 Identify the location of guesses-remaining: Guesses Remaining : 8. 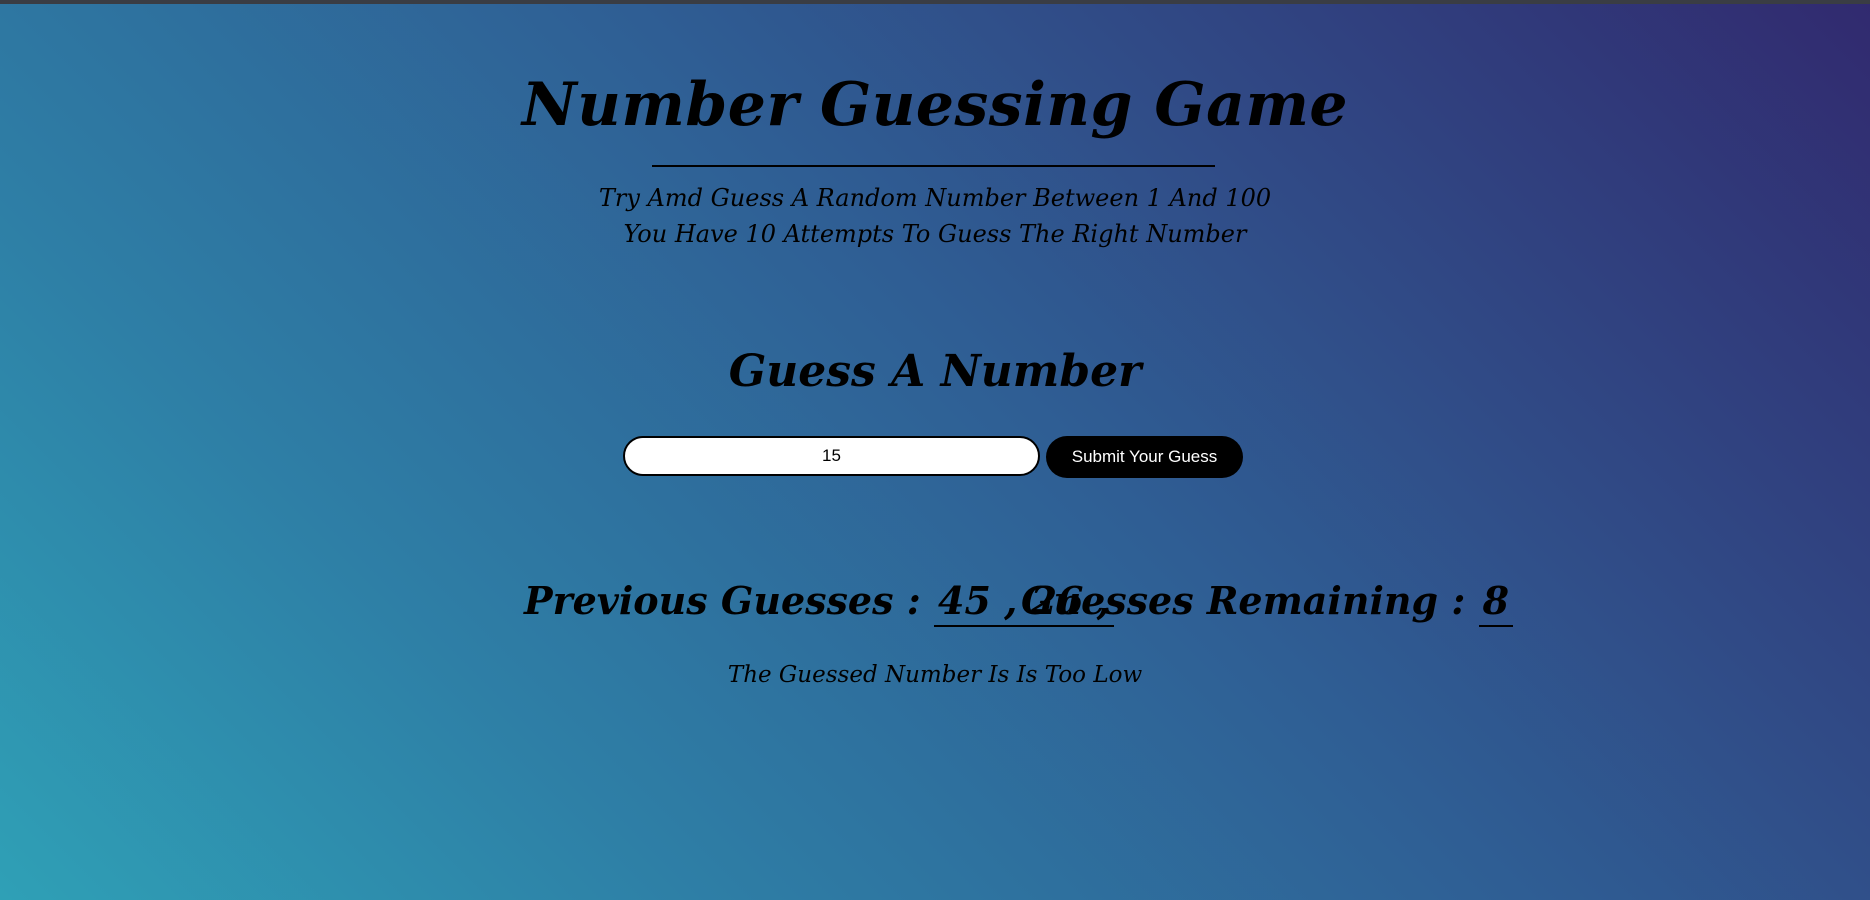
(1267, 602).